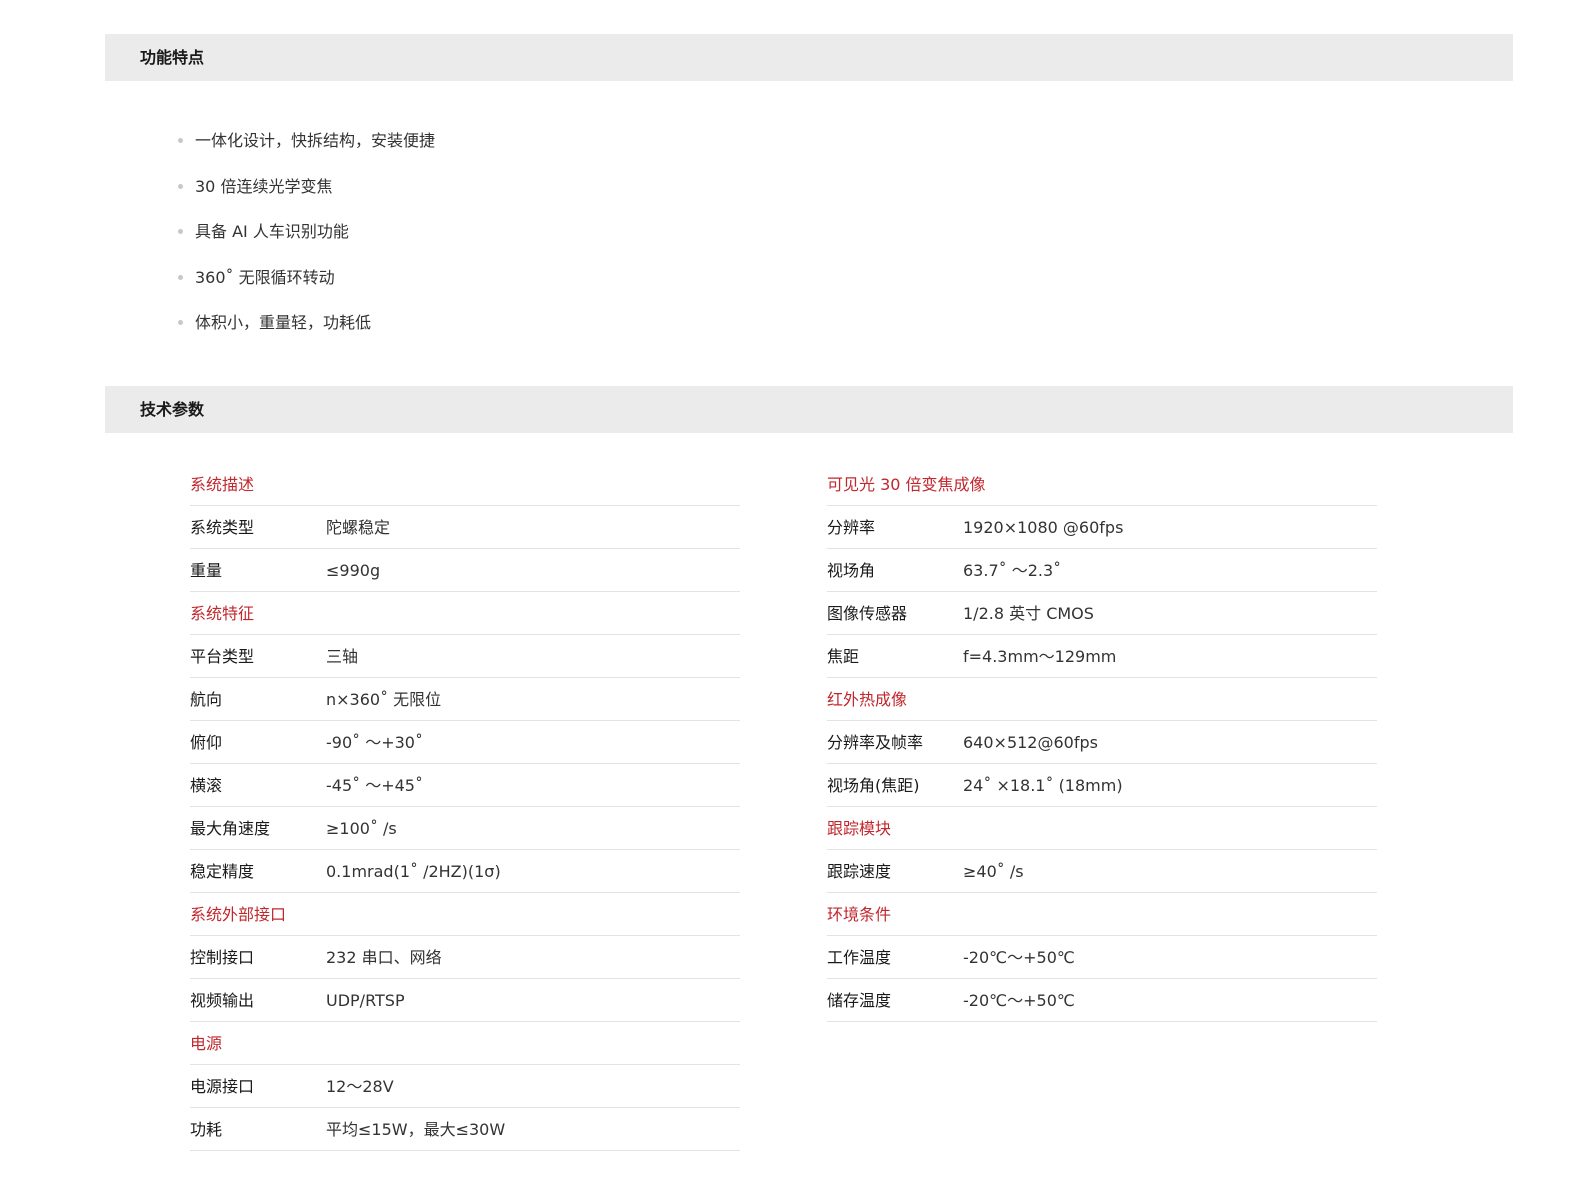  I want to click on spec-label: 视频输出, so click(222, 1000).